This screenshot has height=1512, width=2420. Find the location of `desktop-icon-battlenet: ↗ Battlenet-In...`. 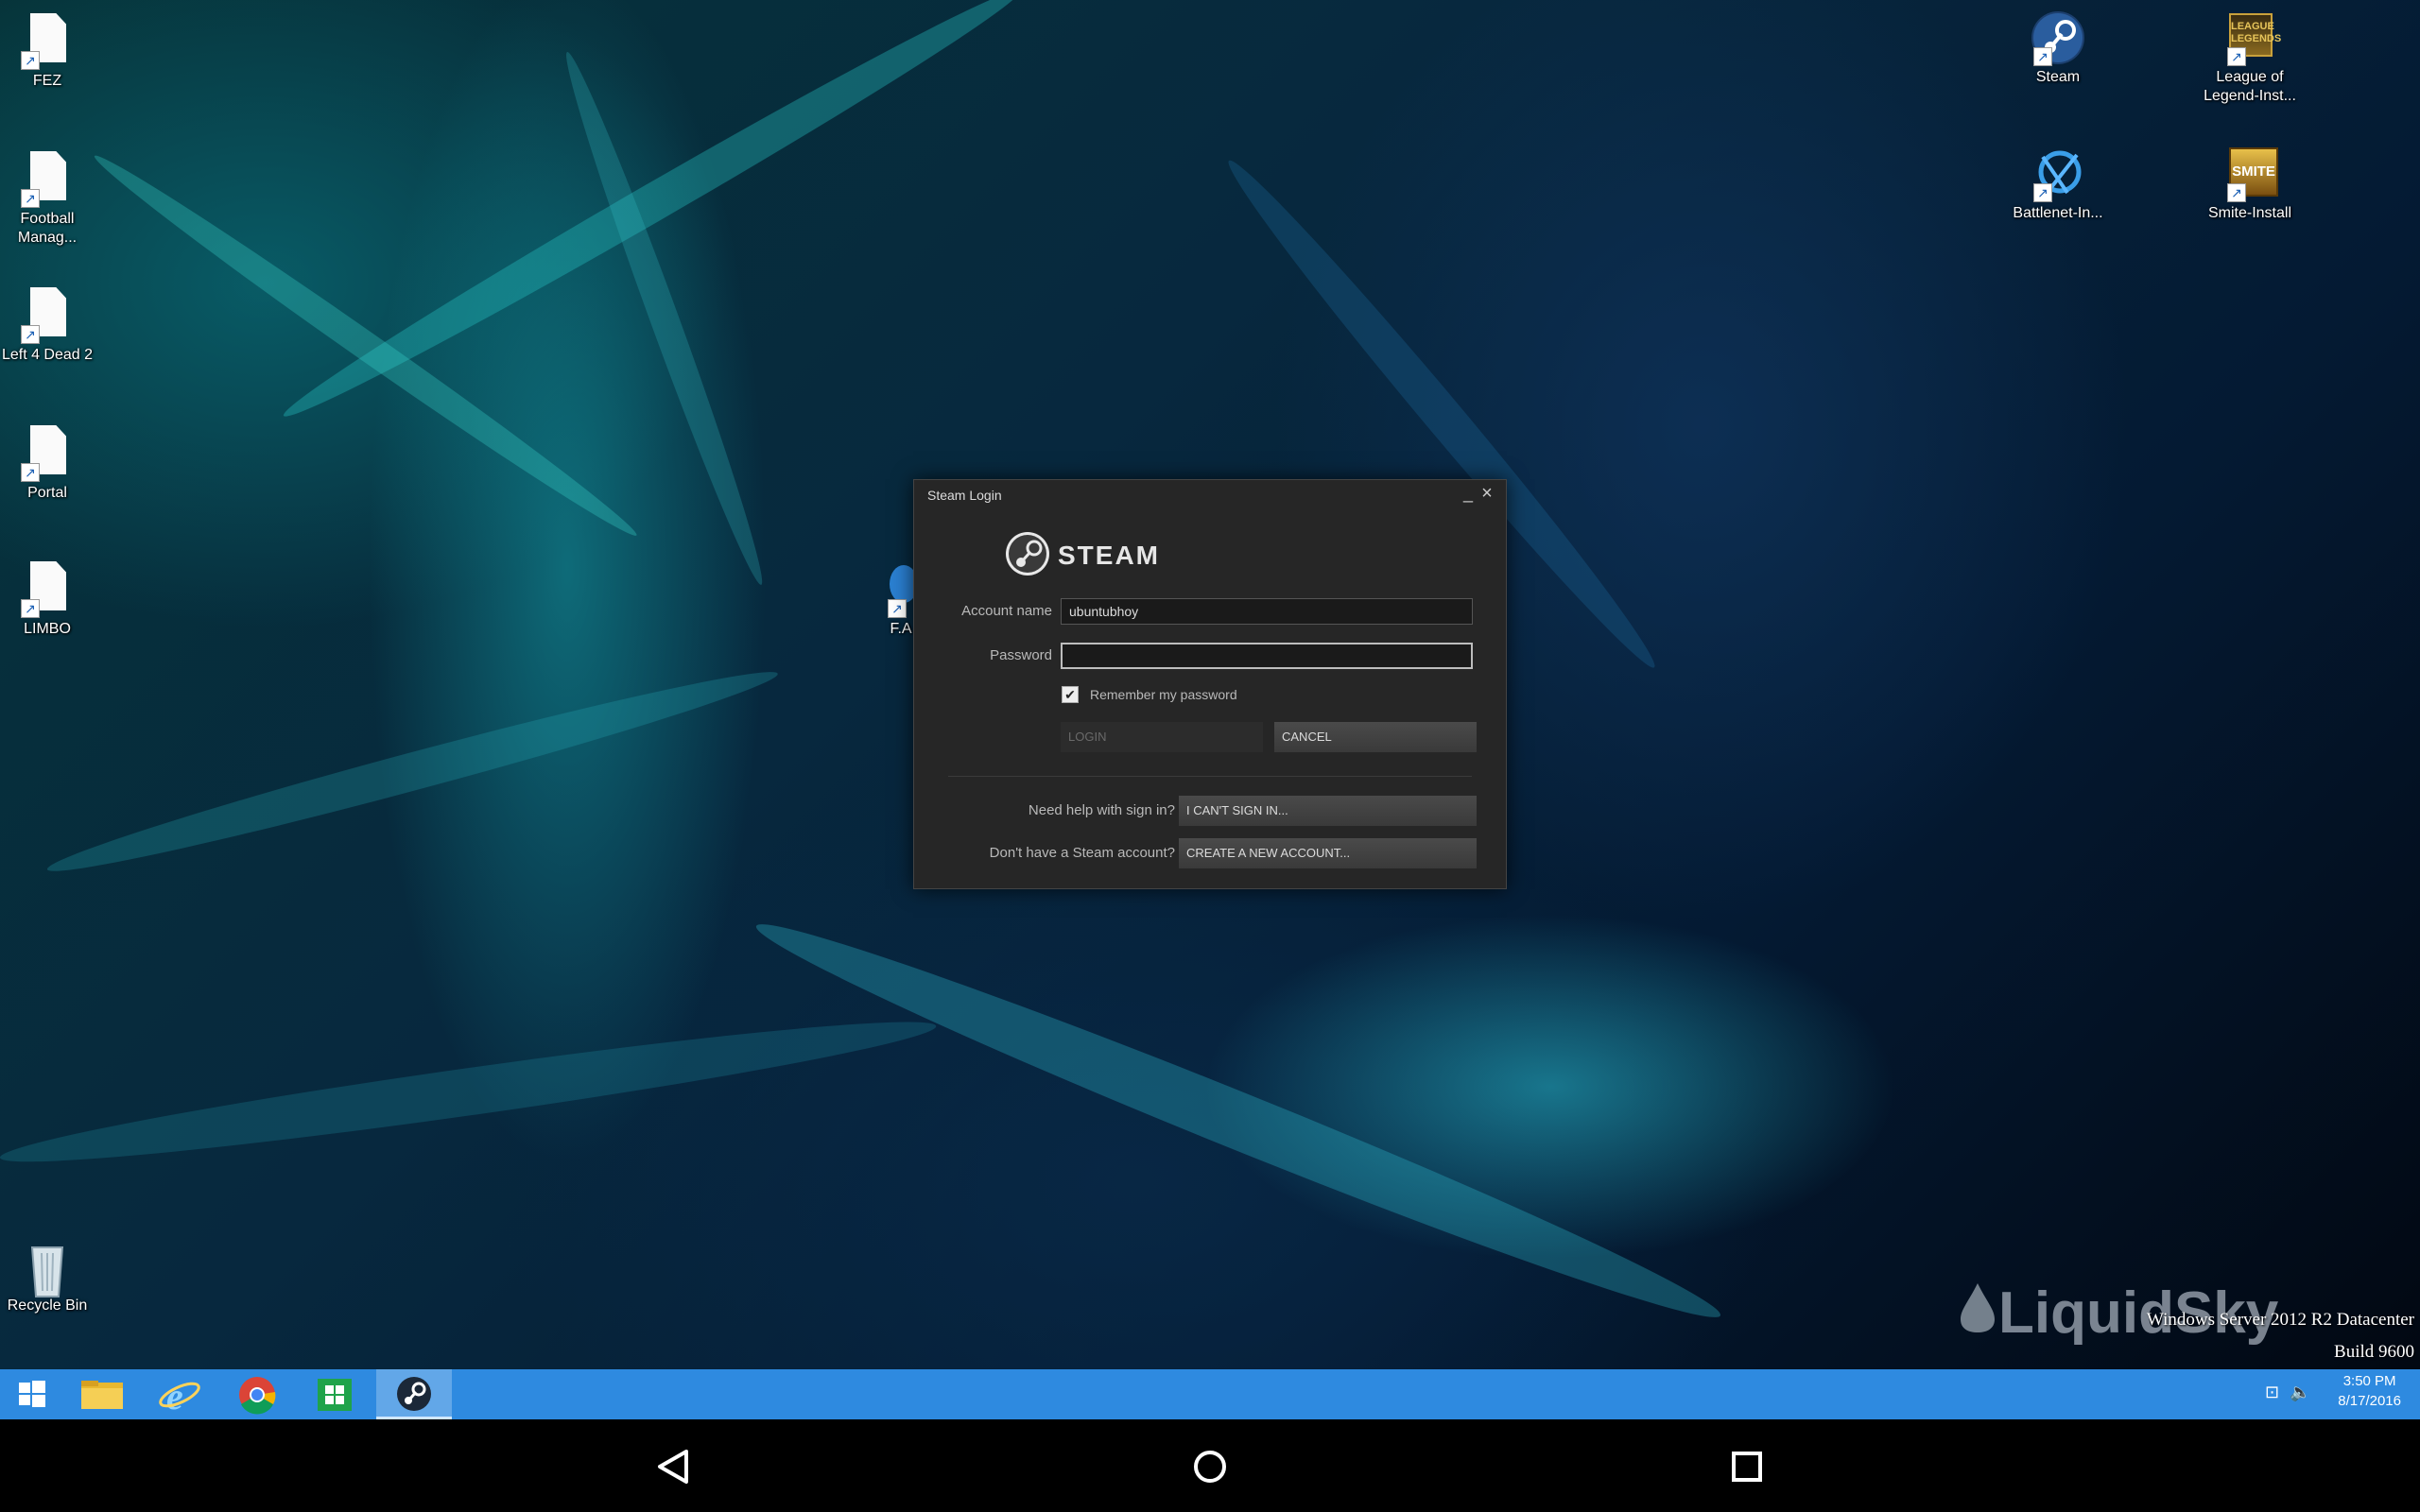

desktop-icon-battlenet: ↗ Battlenet-In... is located at coordinates (2058, 184).